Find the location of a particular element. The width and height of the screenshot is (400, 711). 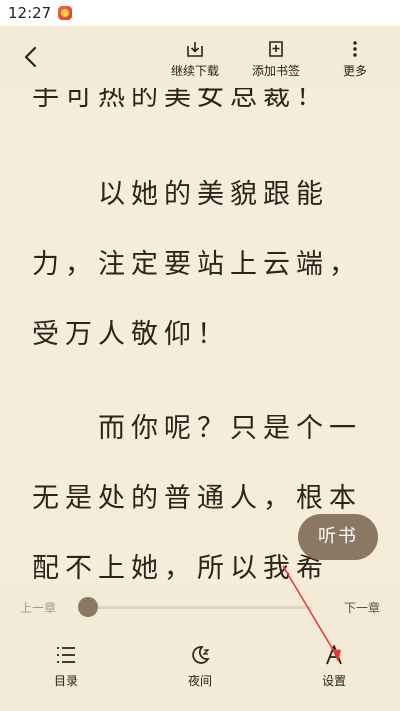

list-icon is located at coordinates (66, 655).